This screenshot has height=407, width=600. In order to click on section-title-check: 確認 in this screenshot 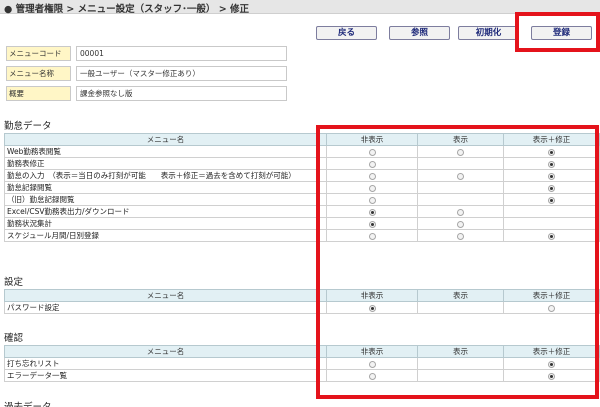, I will do `click(14, 338)`.